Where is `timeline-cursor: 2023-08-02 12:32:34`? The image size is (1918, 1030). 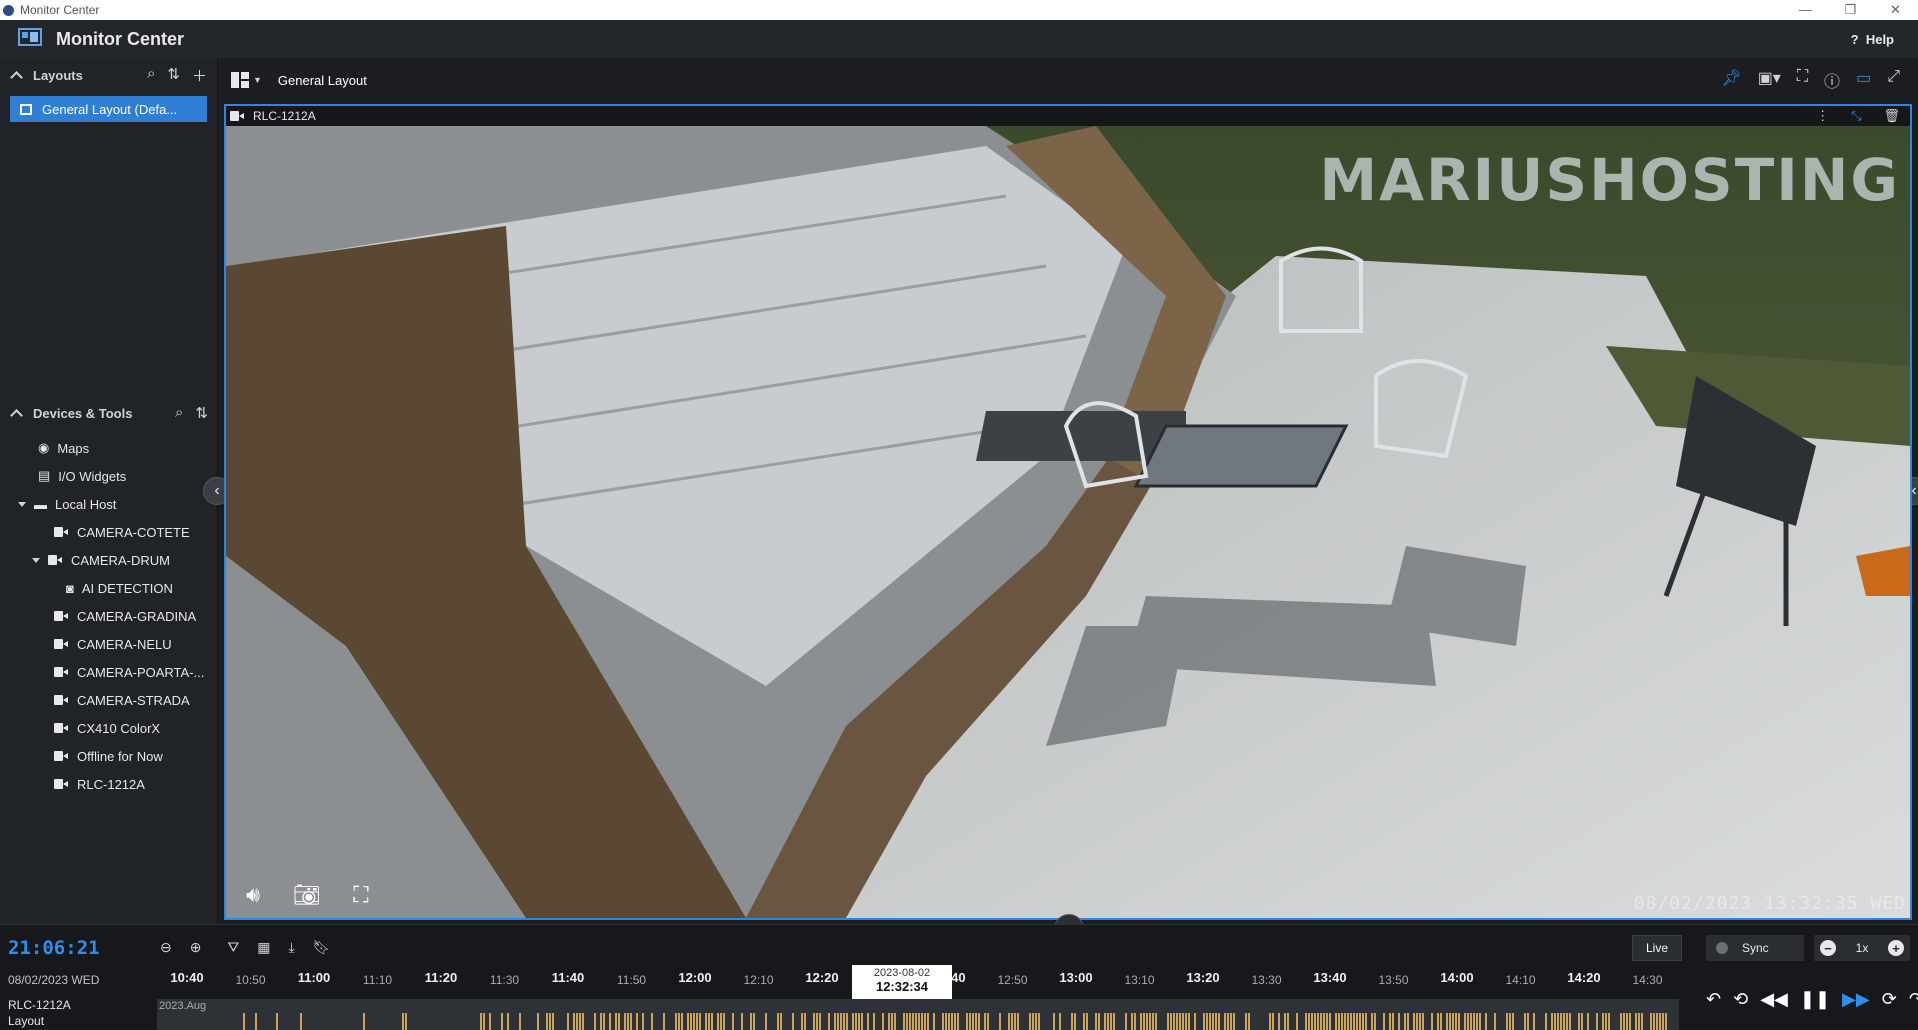 timeline-cursor: 2023-08-02 12:32:34 is located at coordinates (902, 982).